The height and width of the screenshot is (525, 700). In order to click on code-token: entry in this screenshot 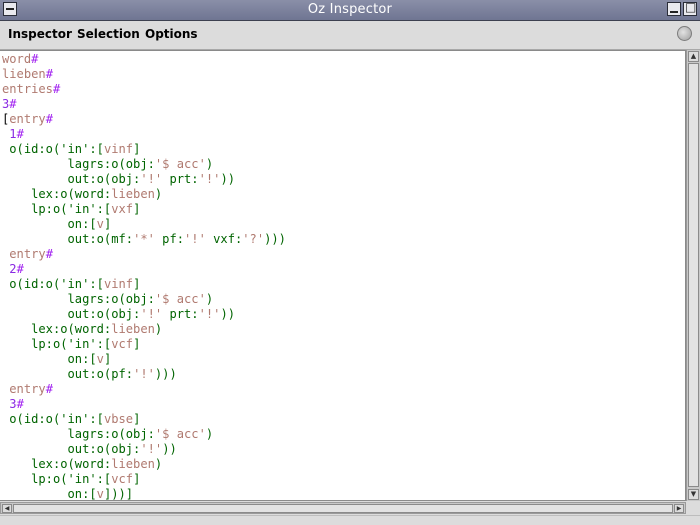, I will do `click(24, 254)`.